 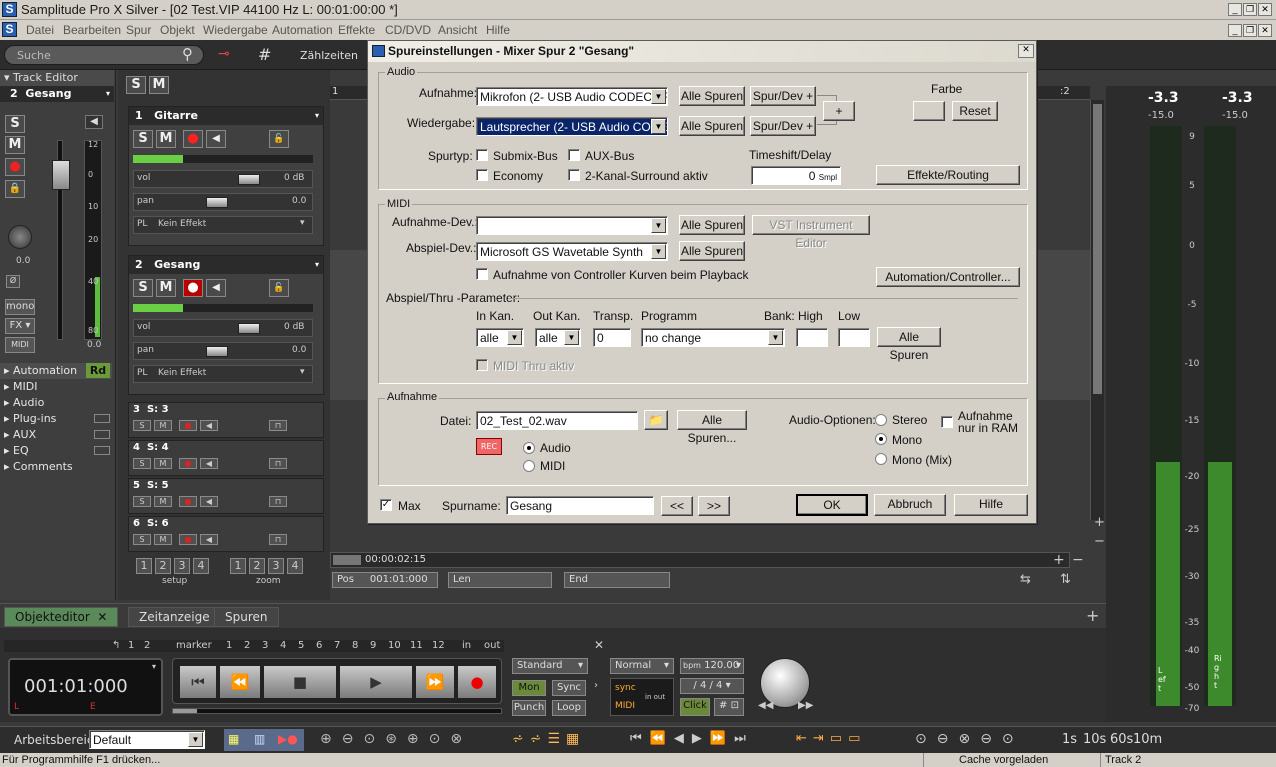 What do you see at coordinates (15, 124) in the screenshot?
I see `solo-button: S` at bounding box center [15, 124].